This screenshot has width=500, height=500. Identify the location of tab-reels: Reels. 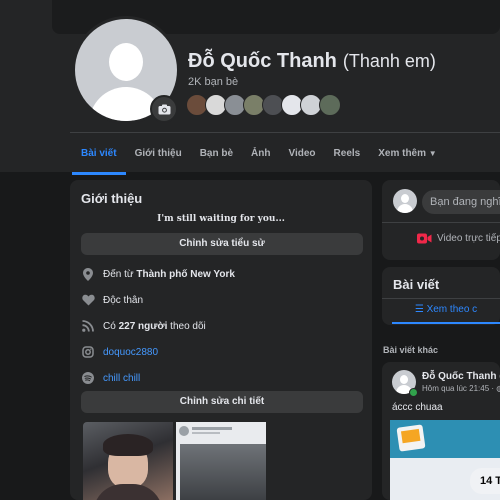
(347, 156).